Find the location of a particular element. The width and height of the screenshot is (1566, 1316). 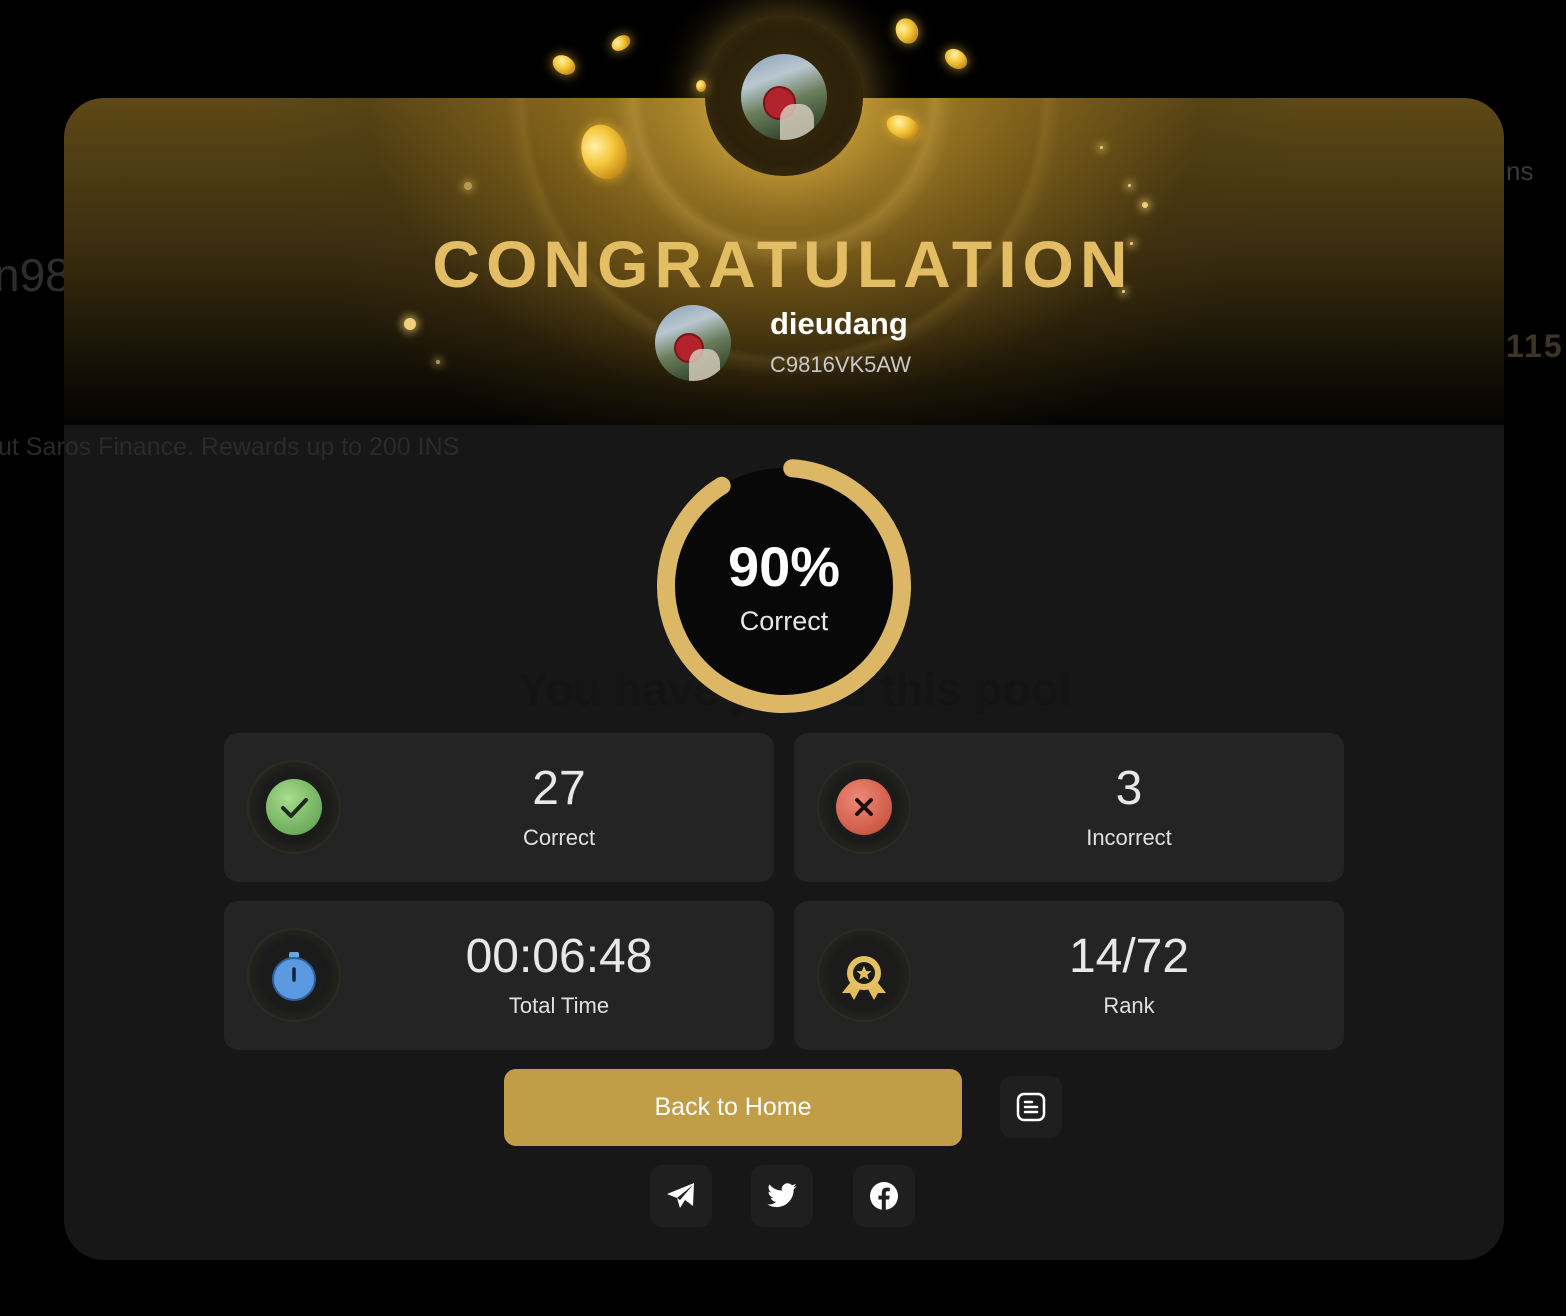

medal-icon is located at coordinates (864, 975).